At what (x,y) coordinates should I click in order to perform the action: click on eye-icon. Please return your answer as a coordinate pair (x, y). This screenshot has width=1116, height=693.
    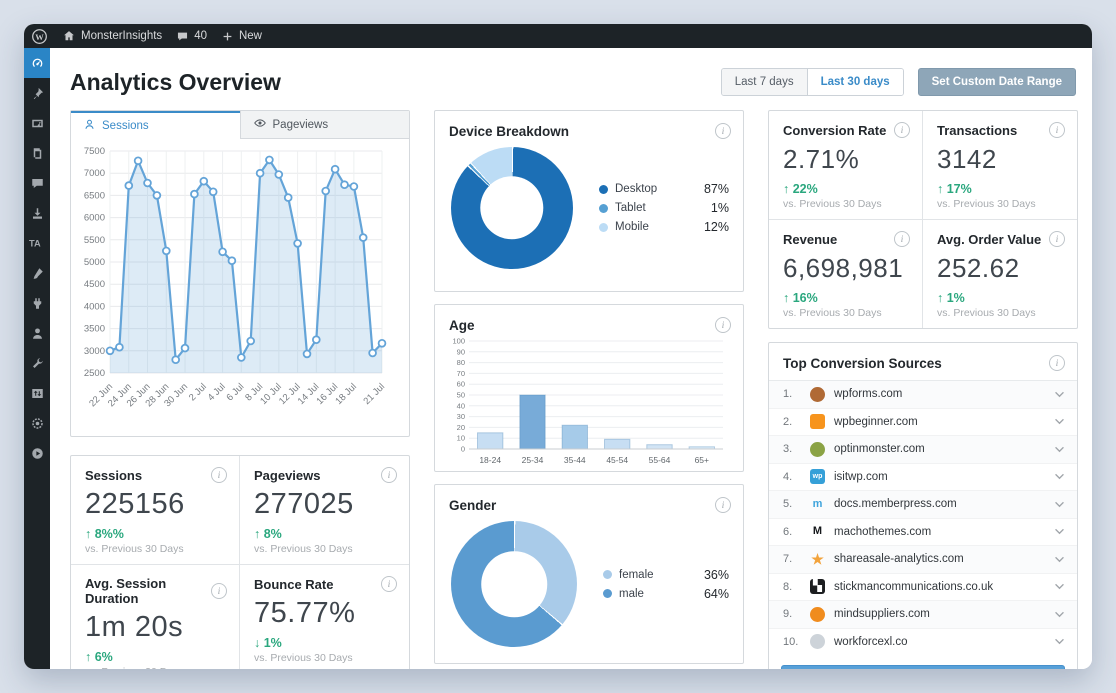
    Looking at the image, I should click on (260, 124).